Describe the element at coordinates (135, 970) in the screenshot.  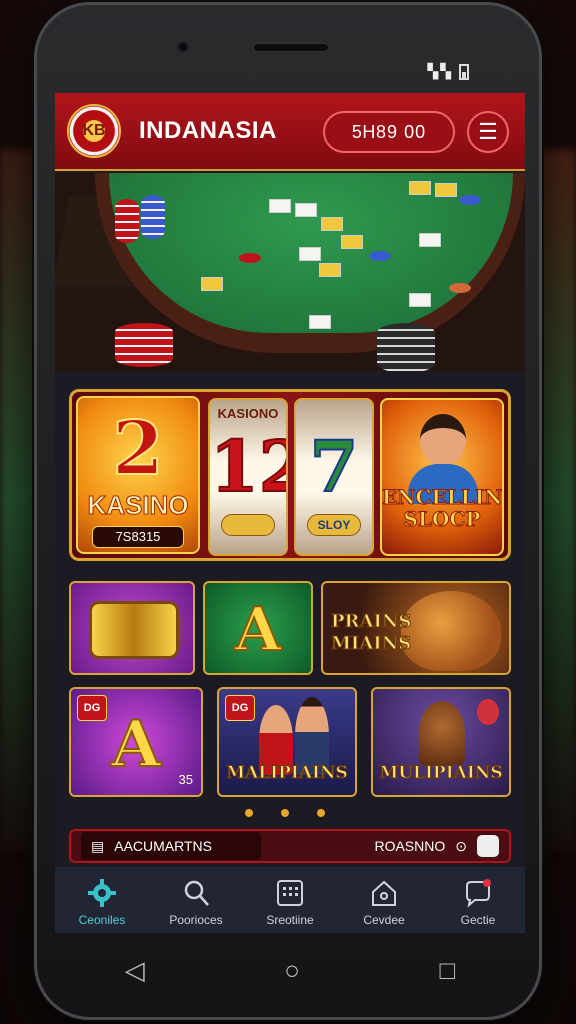
I see `back-icon: ◁` at that location.